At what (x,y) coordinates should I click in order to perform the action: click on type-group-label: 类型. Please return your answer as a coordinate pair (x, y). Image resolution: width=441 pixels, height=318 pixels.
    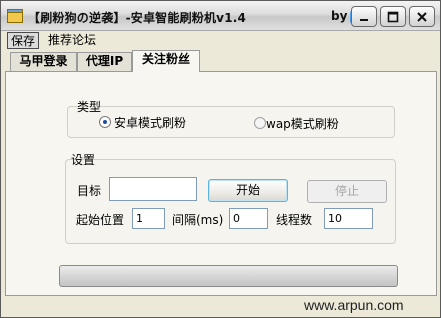
    Looking at the image, I should click on (89, 107).